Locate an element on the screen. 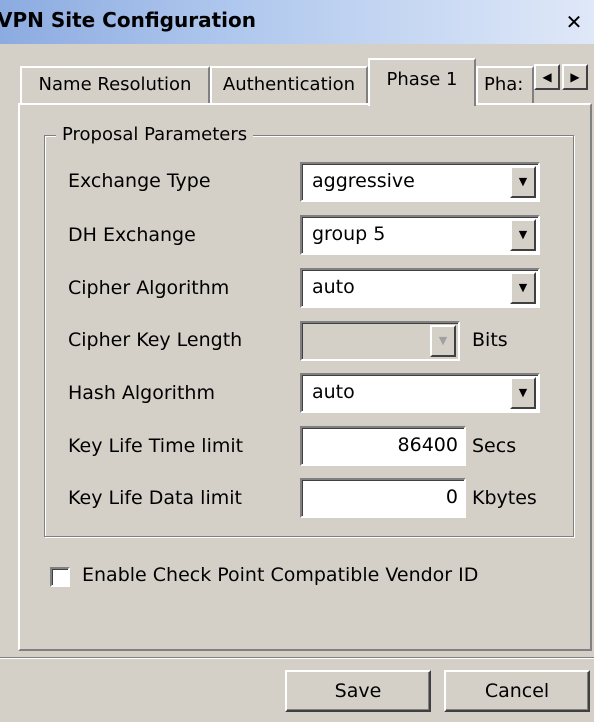  cipher-algorithm-select: auto ▼ is located at coordinates (420, 288).